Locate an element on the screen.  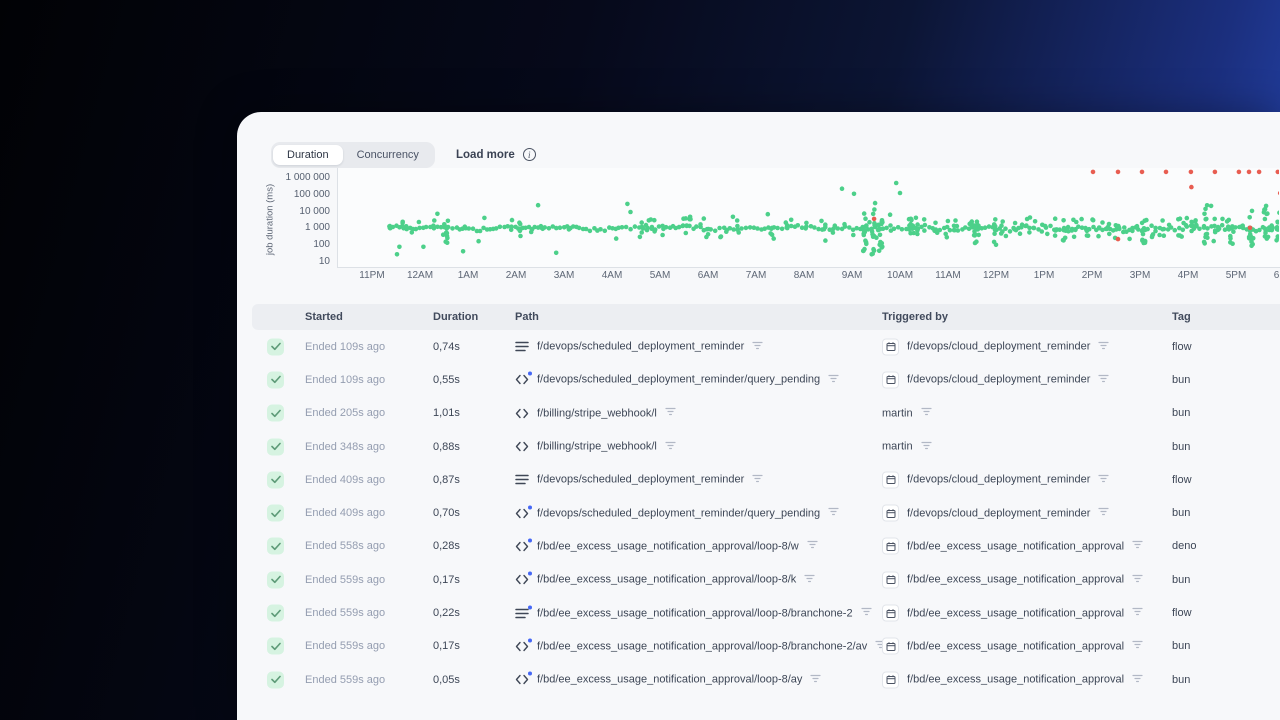
triggered-by-cell: f/devops/cloud_deployment_reminder is located at coordinates (996, 380).